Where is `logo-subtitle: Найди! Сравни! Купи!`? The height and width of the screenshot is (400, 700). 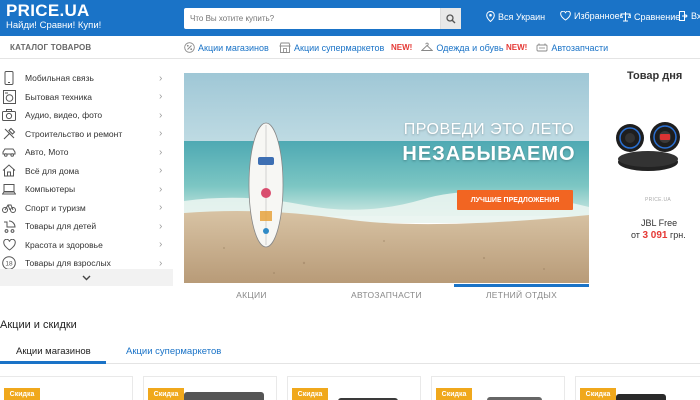 logo-subtitle: Найди! Сравни! Купи! is located at coordinates (54, 25).